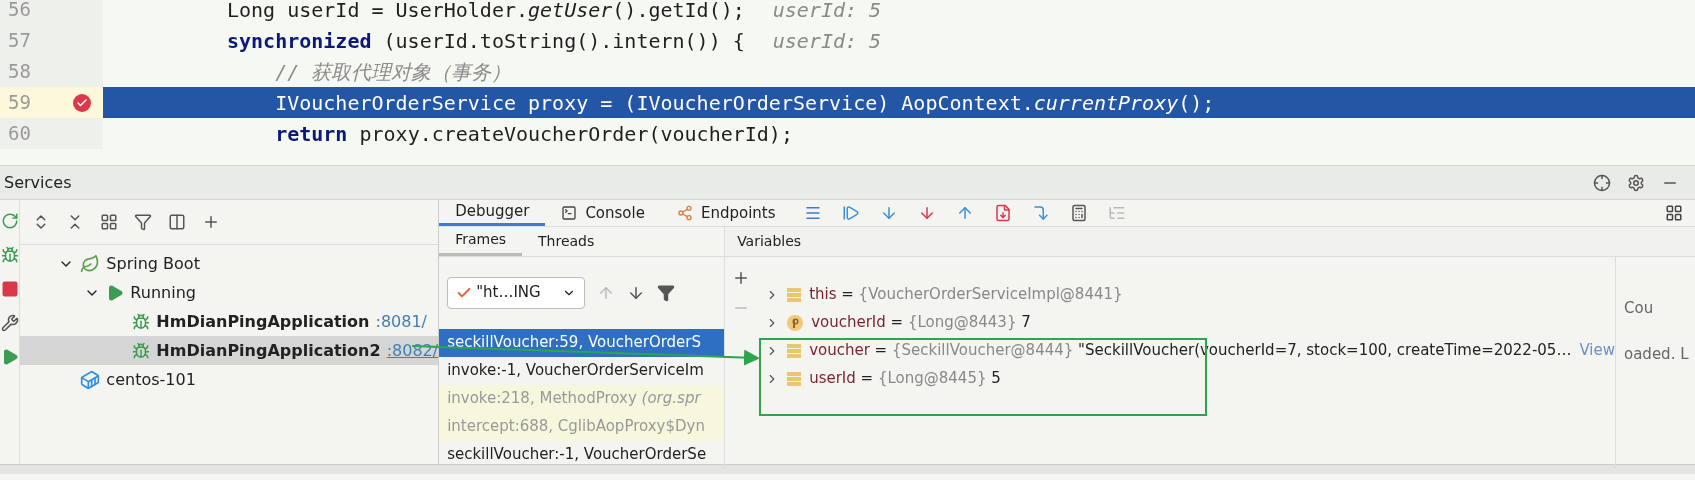 The width and height of the screenshot is (1695, 480). I want to click on thread-dropdown: "ht…ING, so click(516, 292).